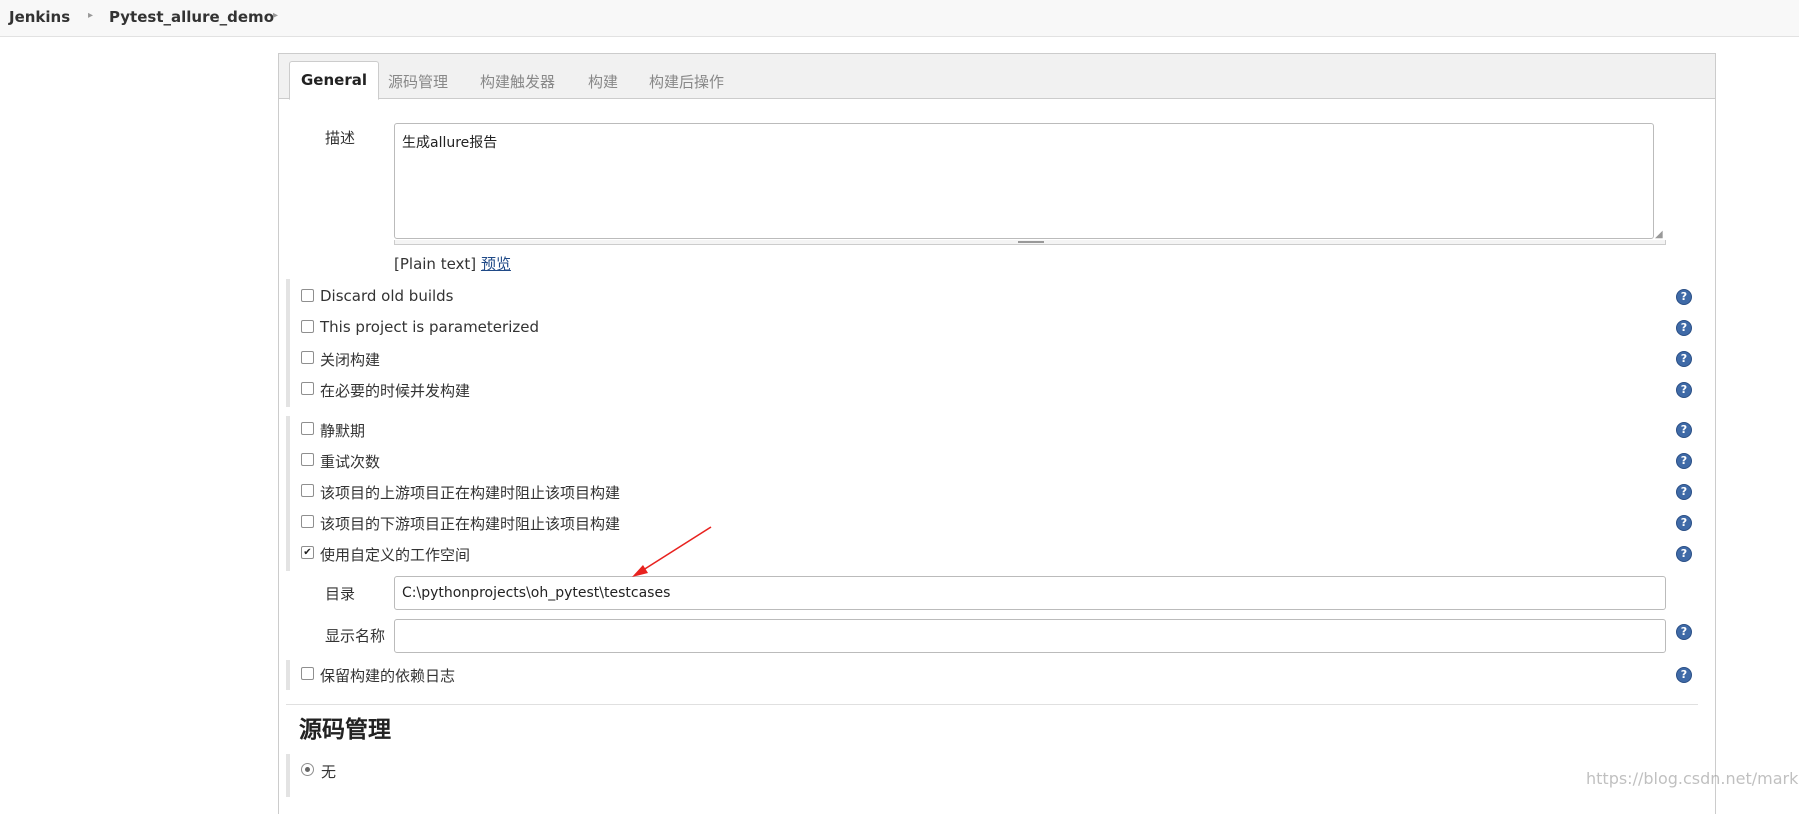 The image size is (1799, 814). I want to click on watermark: https://blog.csdn.net/markbobobo, so click(1692, 778).